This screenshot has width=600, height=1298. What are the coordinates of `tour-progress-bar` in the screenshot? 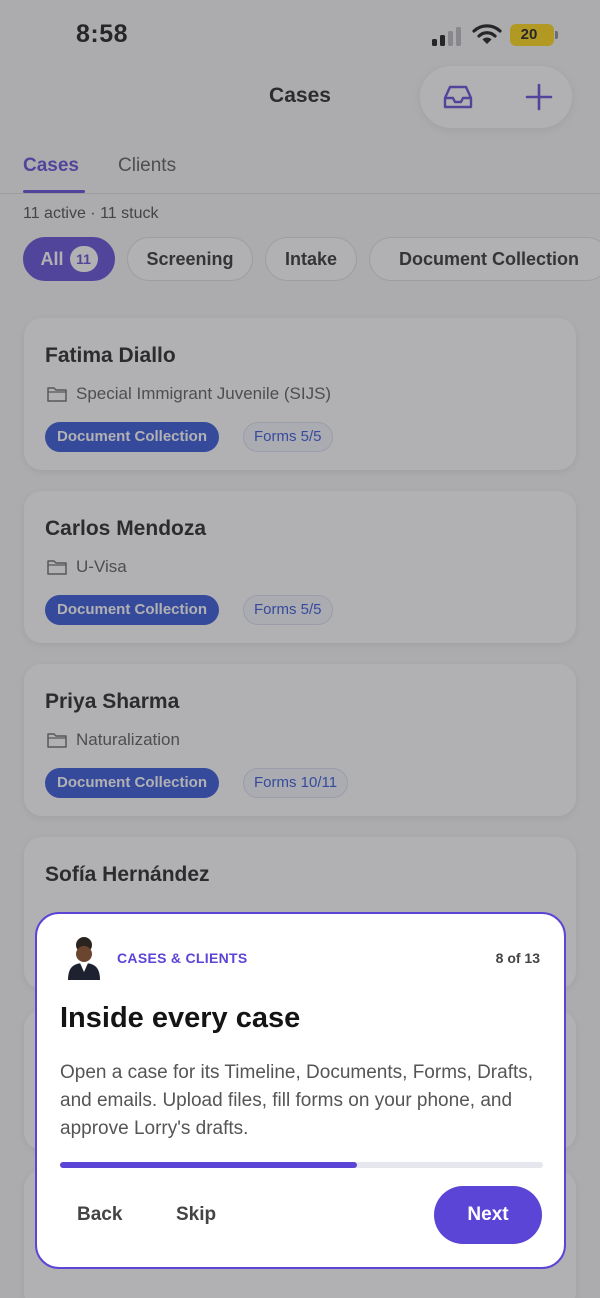 It's located at (301, 1165).